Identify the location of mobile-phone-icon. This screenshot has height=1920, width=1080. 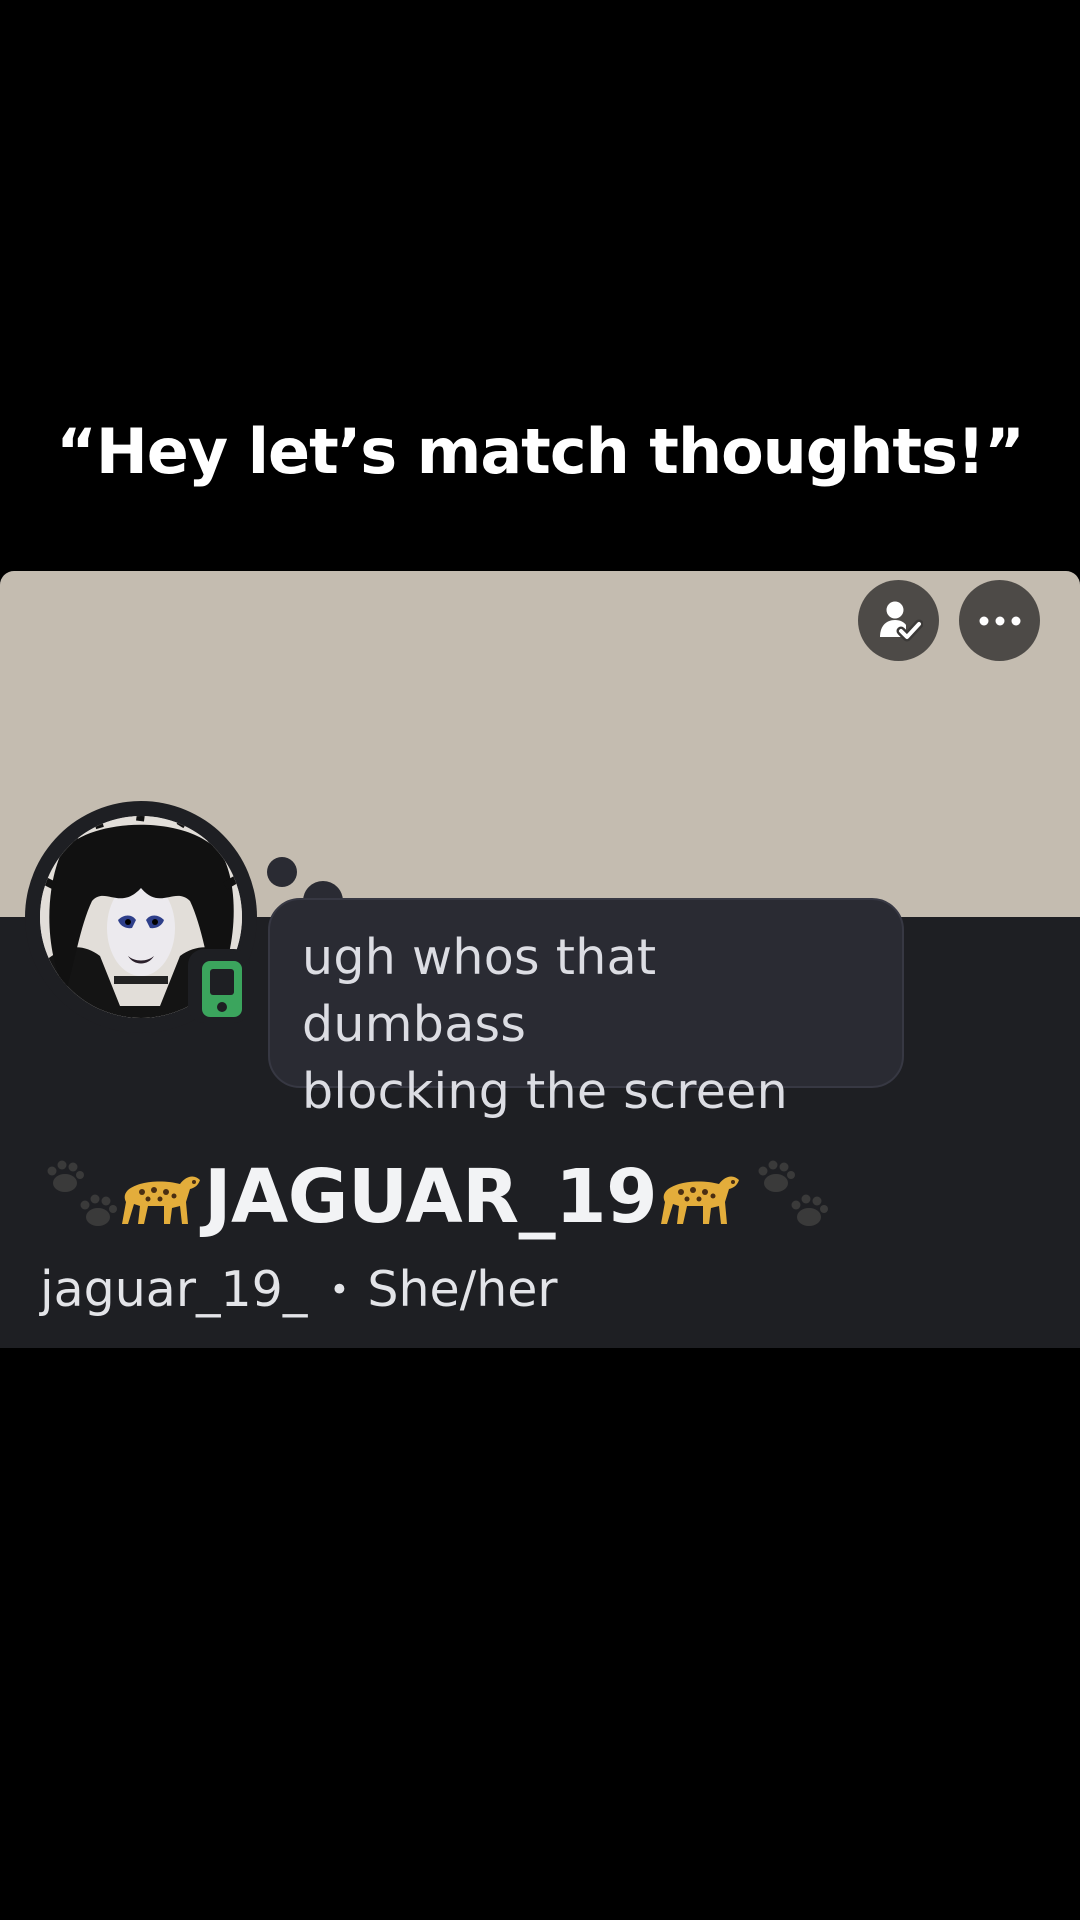
(222, 989).